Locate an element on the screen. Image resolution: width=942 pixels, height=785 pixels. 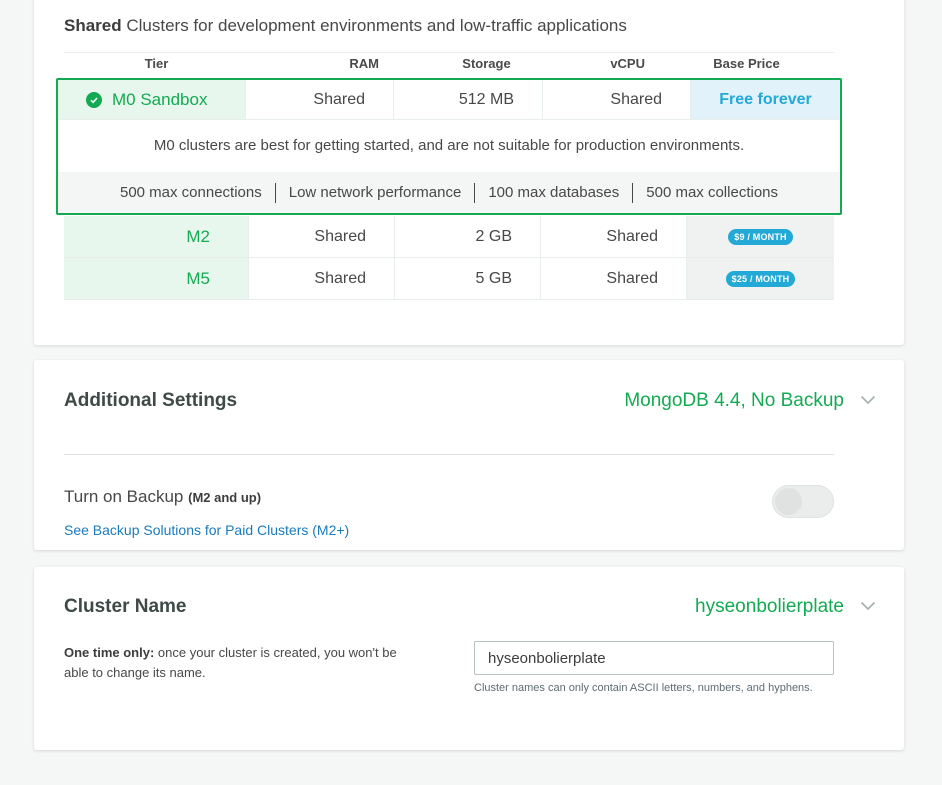
feature-item: 500 max collections is located at coordinates (711, 192).